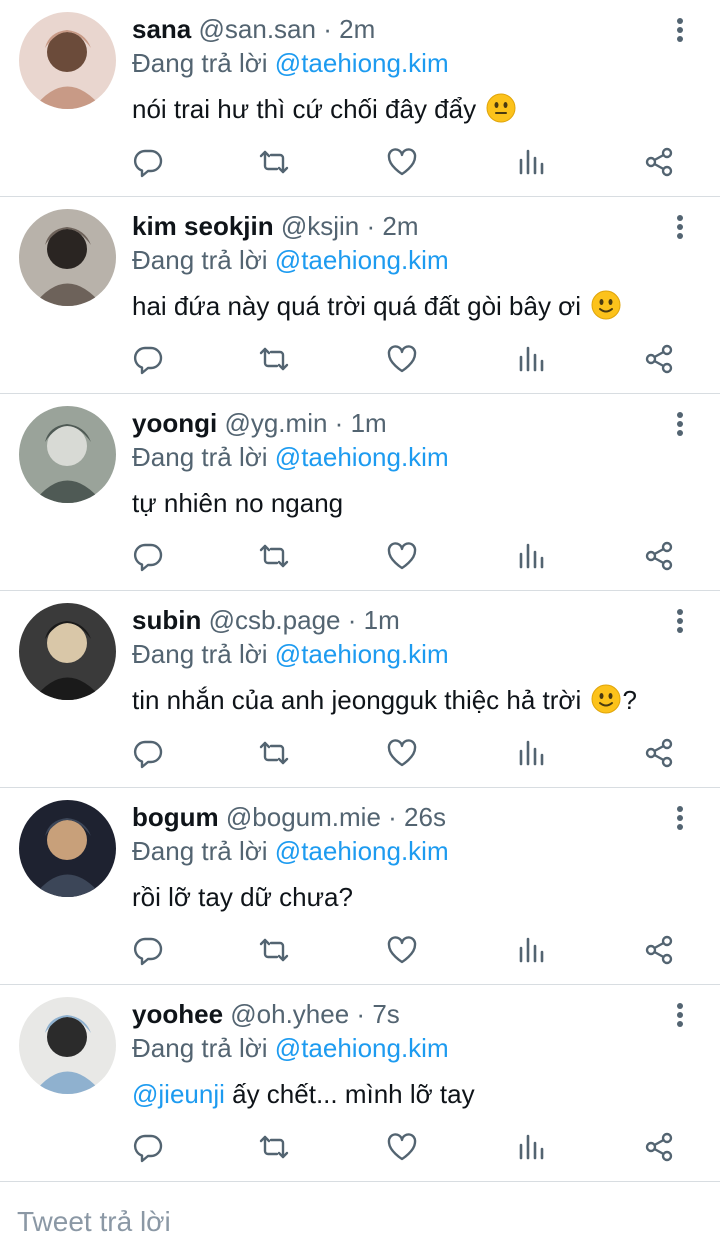 Image resolution: width=720 pixels, height=1258 pixels. Describe the element at coordinates (174, 423) in the screenshot. I see `display-name: yoongi` at that location.